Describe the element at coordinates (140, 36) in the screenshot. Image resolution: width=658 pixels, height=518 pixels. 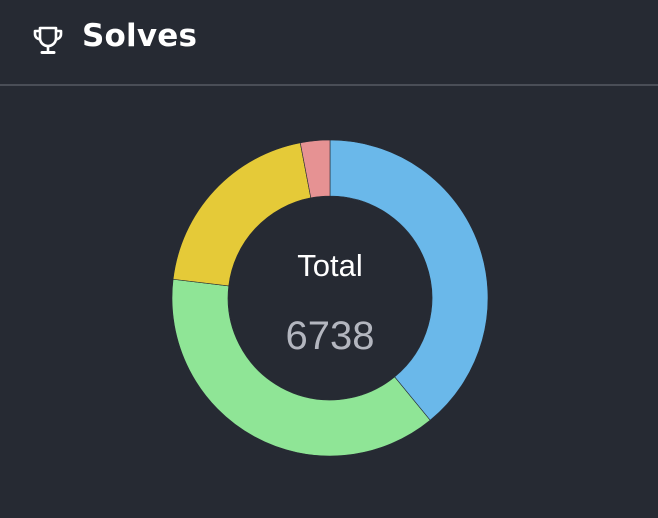
I see `card-title: Solves` at that location.